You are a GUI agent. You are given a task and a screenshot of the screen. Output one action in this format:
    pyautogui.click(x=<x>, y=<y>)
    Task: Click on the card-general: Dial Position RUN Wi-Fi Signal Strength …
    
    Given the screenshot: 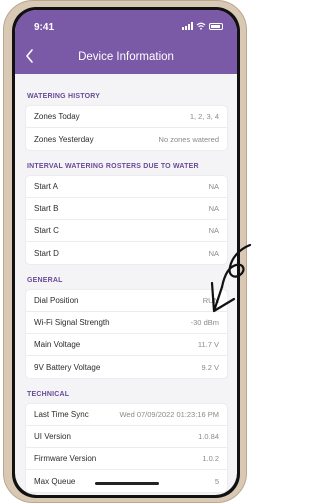 What is the action you would take?
    pyautogui.click(x=126, y=334)
    